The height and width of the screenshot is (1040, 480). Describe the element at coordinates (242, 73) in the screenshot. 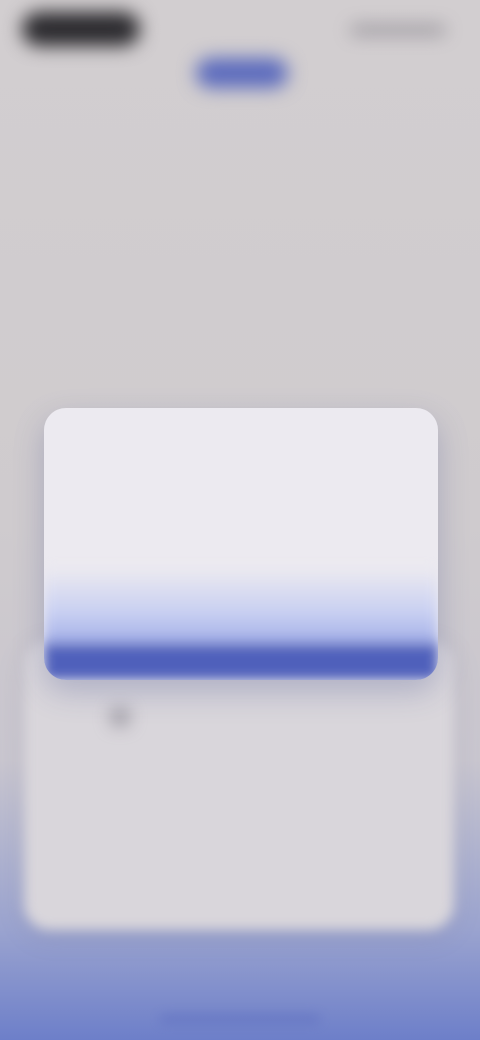

I see `app-logo-icon` at that location.